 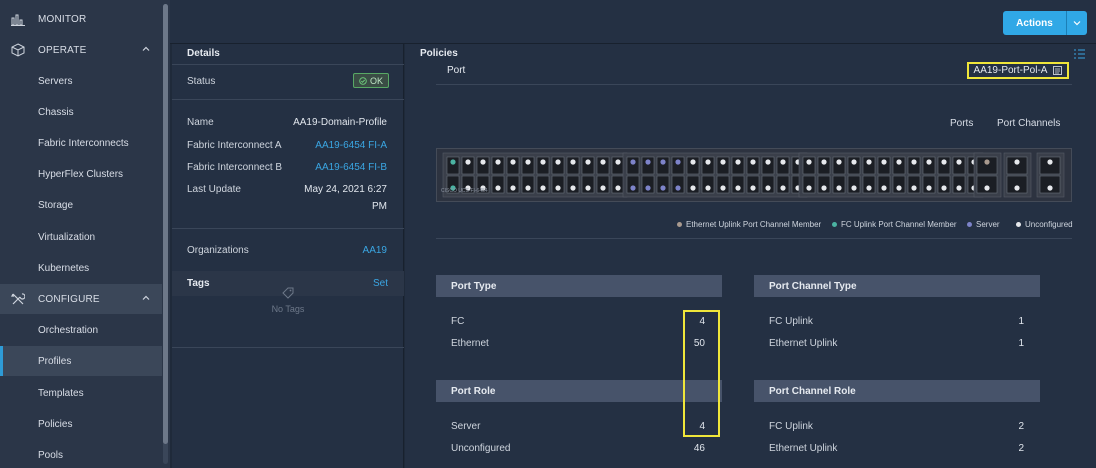 I want to click on tags-title: Tags, so click(x=198, y=283).